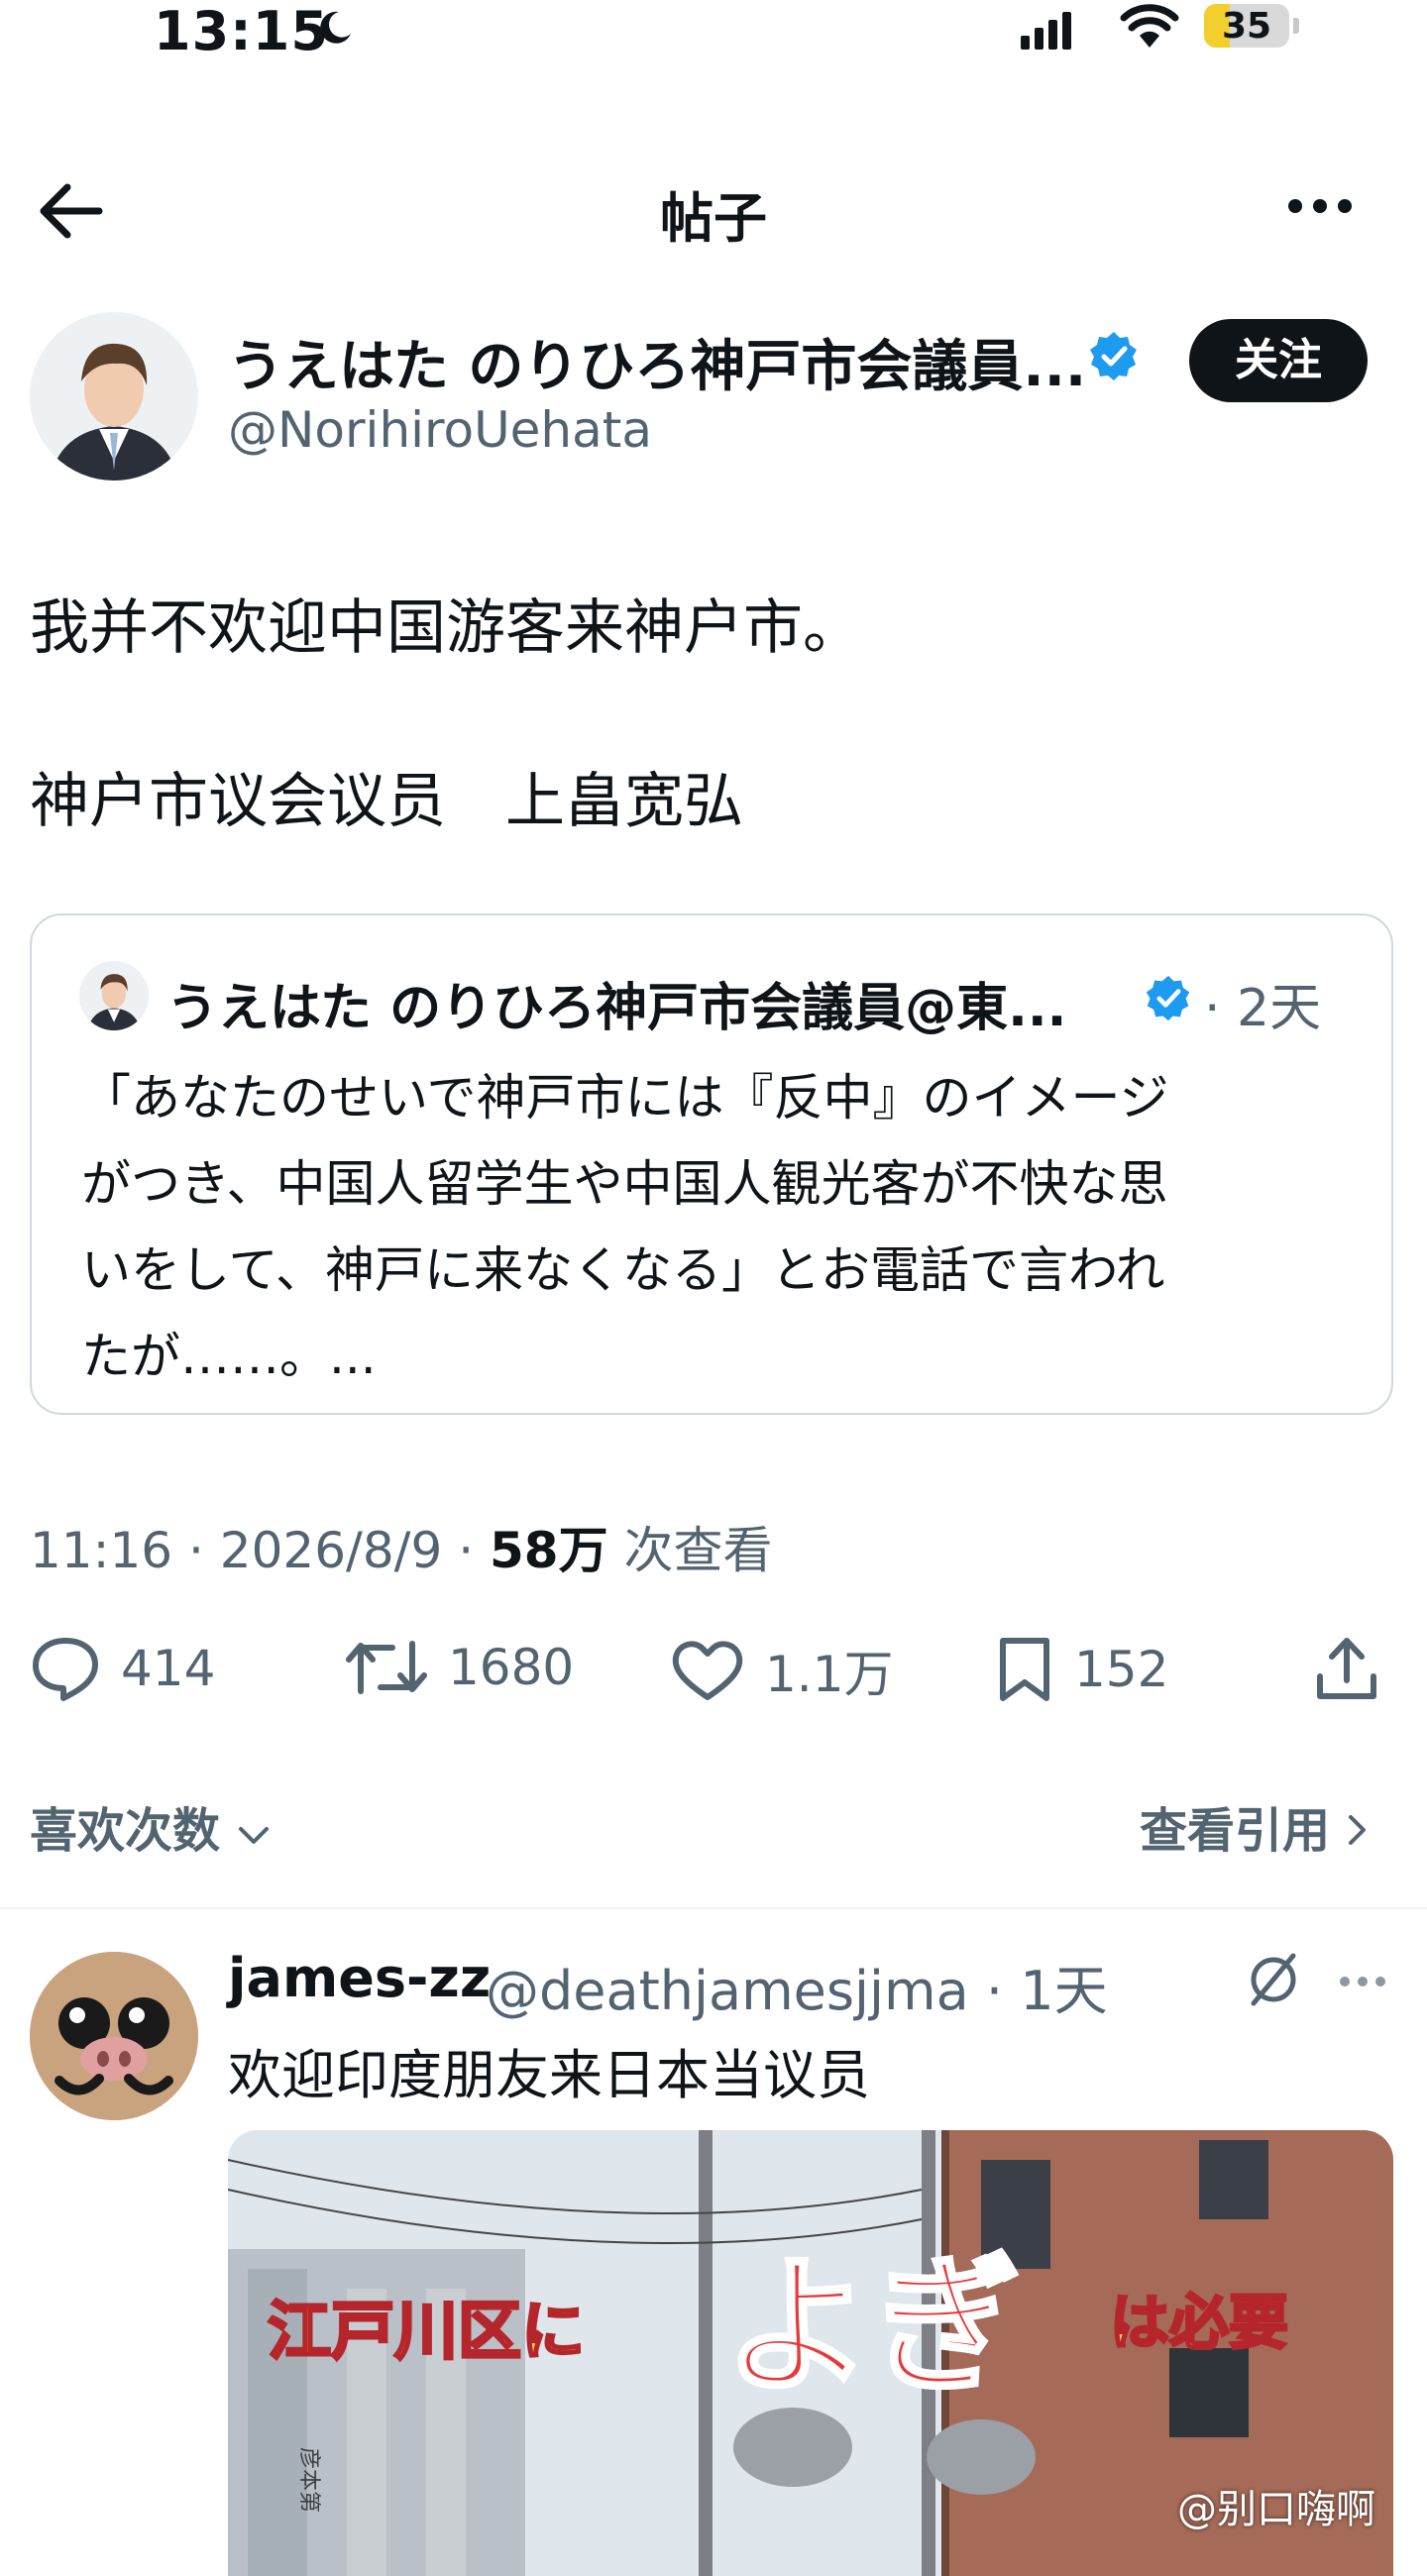  What do you see at coordinates (1199, 2323) in the screenshot?
I see `image-caption-right: は必要` at bounding box center [1199, 2323].